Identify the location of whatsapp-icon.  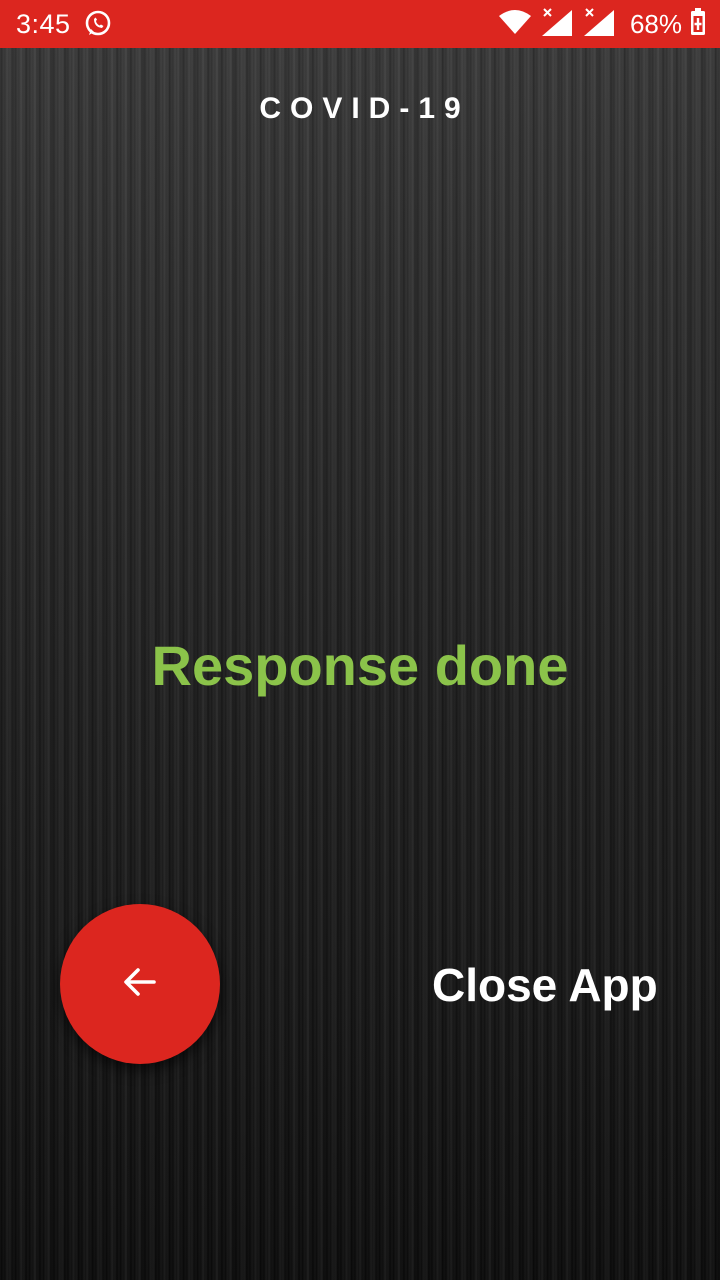
(98, 24).